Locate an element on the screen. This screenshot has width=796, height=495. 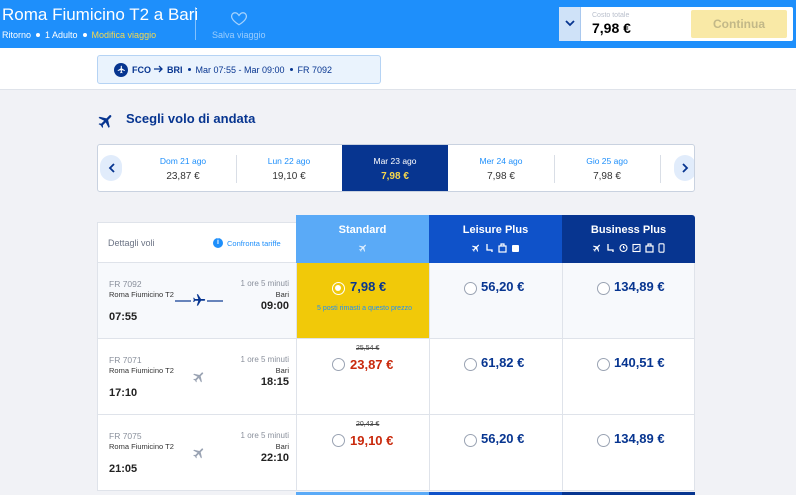
date-price: 19,10 € is located at coordinates (289, 176).